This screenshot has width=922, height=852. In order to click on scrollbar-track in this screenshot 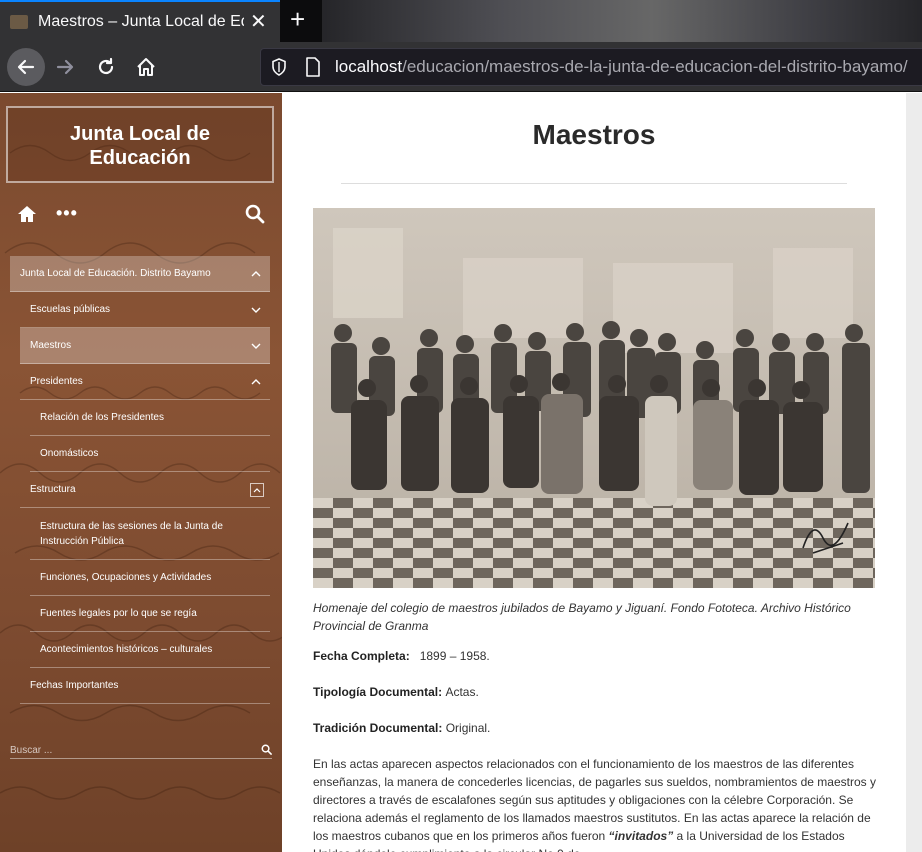, I will do `click(914, 472)`.